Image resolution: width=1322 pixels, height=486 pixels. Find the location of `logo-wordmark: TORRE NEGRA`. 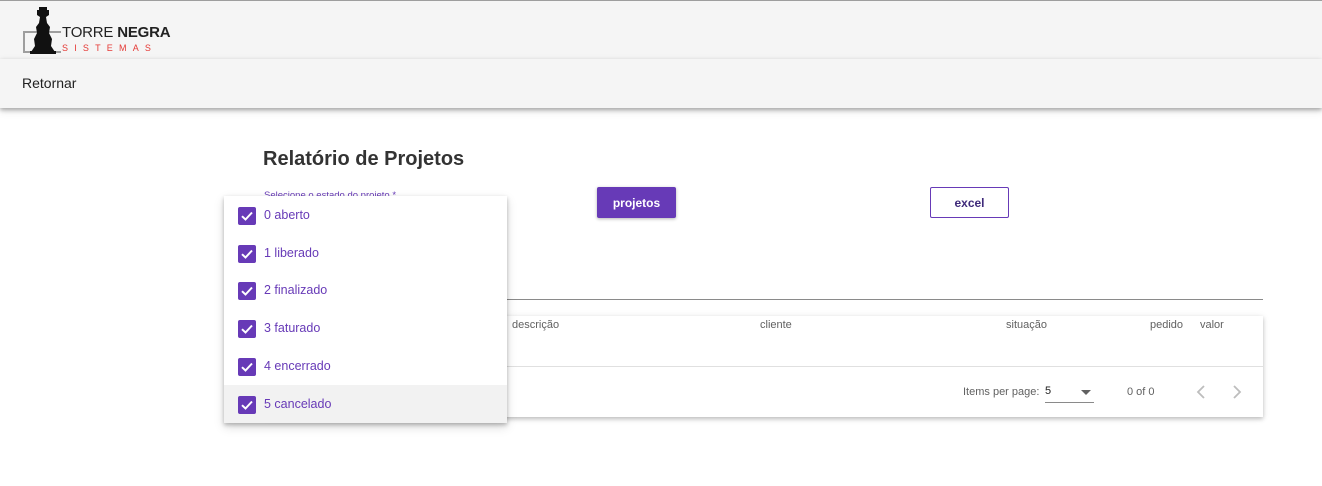

logo-wordmark: TORRE NEGRA is located at coordinates (116, 32).